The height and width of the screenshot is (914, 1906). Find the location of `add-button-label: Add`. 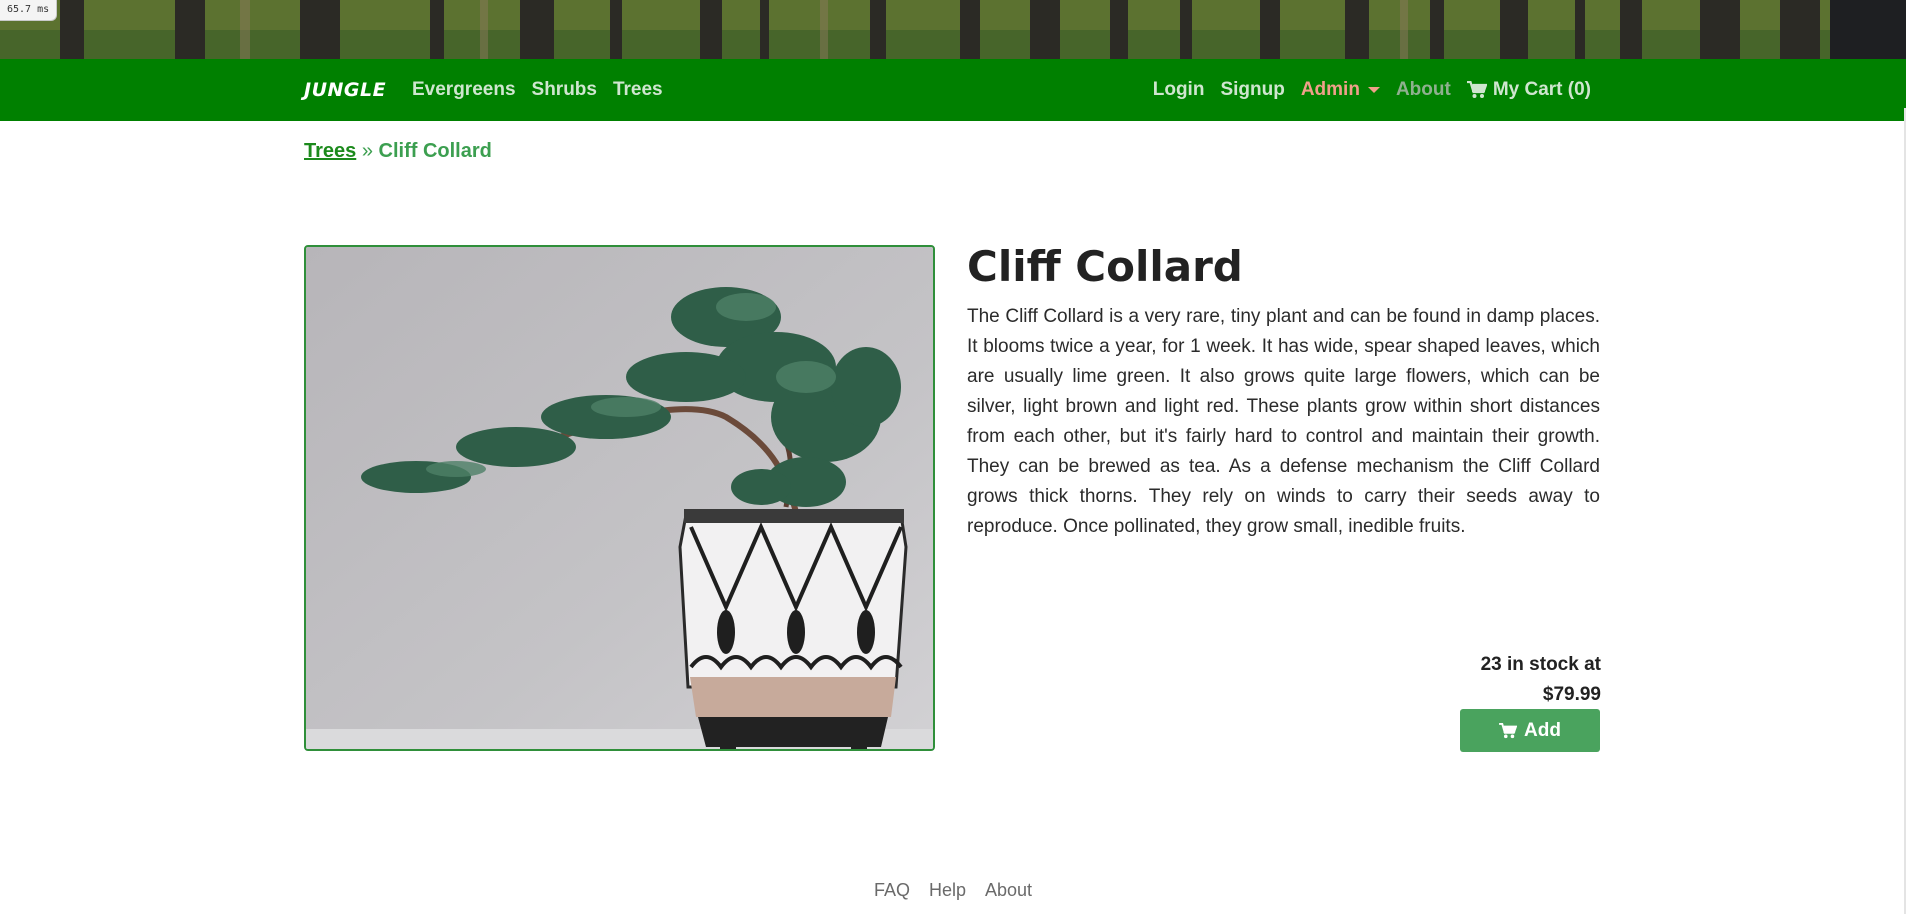

add-button-label: Add is located at coordinates (1542, 730).